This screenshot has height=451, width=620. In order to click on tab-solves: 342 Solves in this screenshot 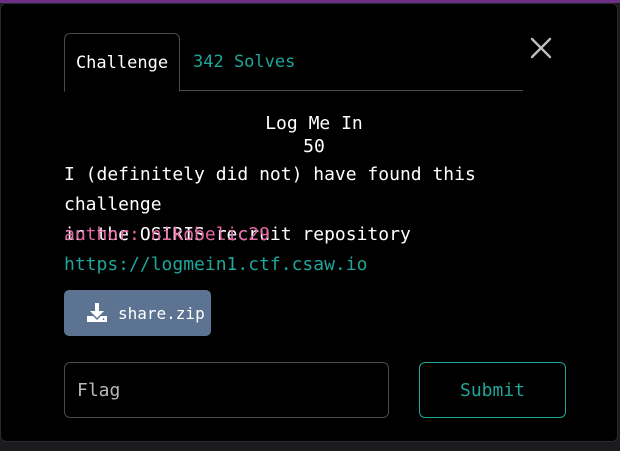, I will do `click(244, 62)`.